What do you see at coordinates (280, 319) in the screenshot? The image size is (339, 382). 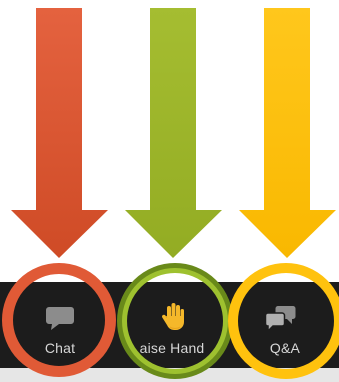 I see `qa-bubbles-icon` at bounding box center [280, 319].